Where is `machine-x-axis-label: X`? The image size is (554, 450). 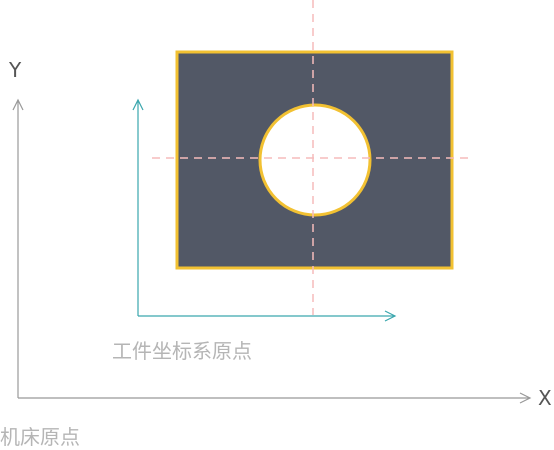 machine-x-axis-label: X is located at coordinates (545, 398).